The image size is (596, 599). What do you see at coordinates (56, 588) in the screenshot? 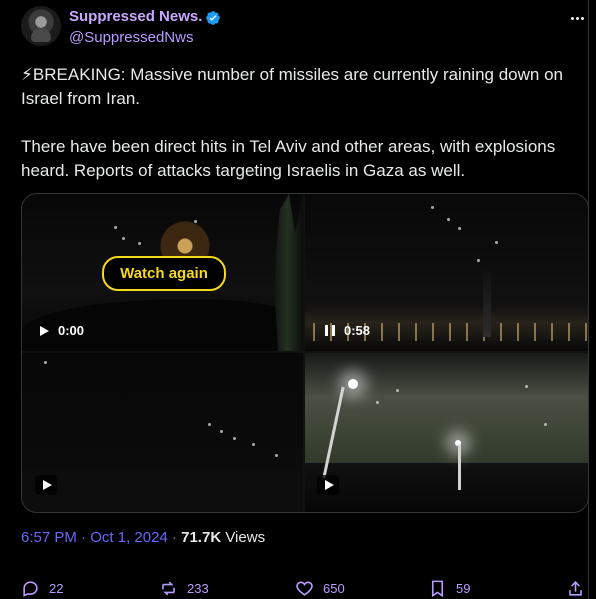
I see `reply-count: 22` at bounding box center [56, 588].